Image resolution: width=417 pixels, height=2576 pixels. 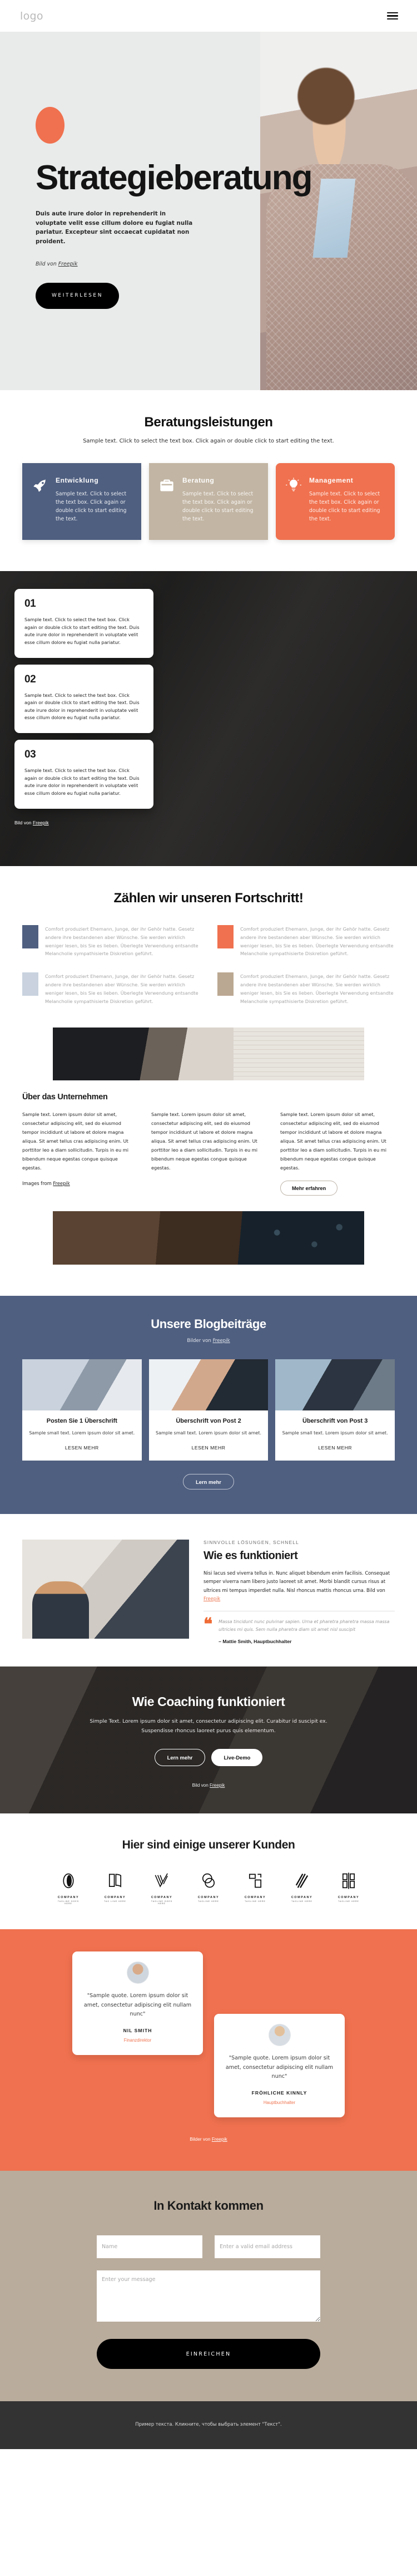 I want to click on how-it-works-kicker: SINNVOLLE LÖSUNGEN, SCHNELL, so click(x=252, y=1542).